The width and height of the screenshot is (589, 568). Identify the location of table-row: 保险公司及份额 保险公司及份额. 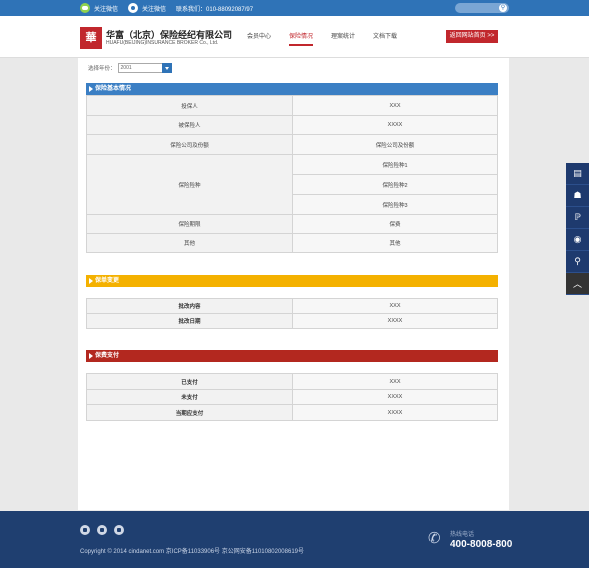
(292, 144).